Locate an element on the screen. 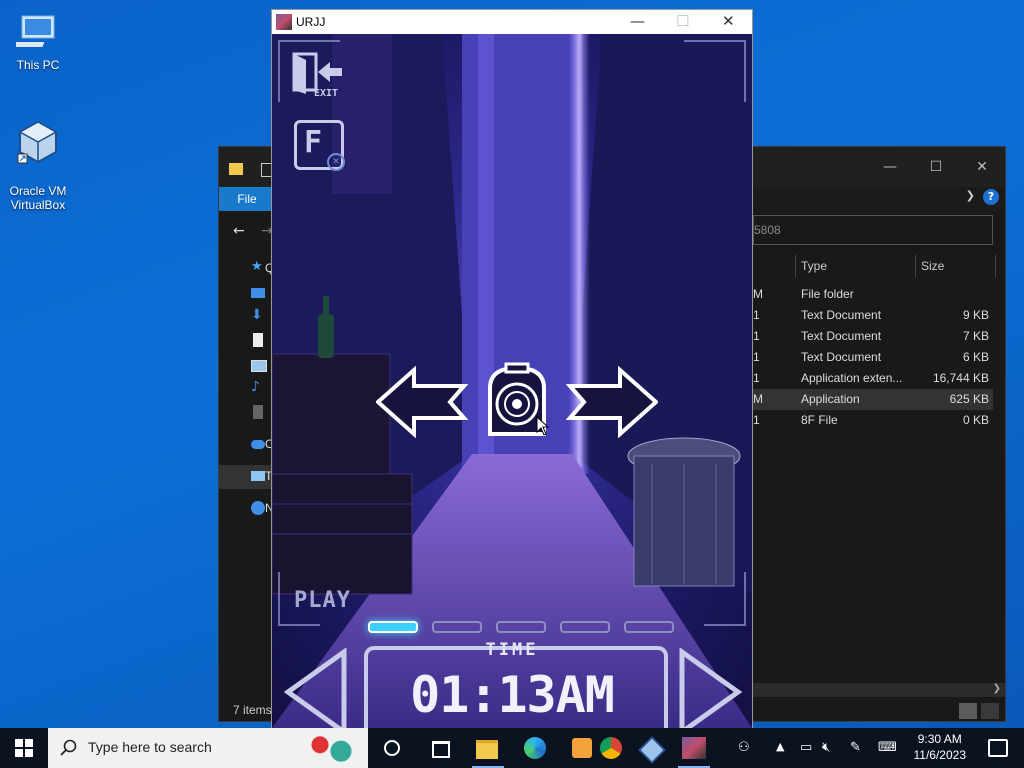  file-tab: File is located at coordinates (247, 199).